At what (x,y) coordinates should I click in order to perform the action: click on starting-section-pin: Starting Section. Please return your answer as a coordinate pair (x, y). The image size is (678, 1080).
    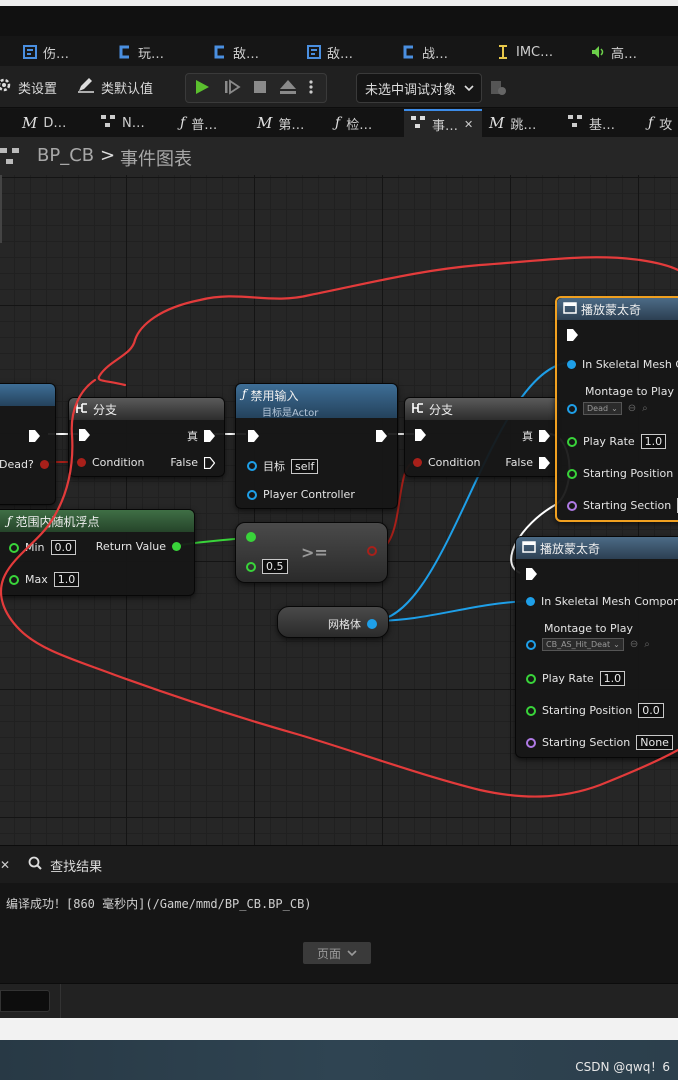
    Looking at the image, I should click on (622, 505).